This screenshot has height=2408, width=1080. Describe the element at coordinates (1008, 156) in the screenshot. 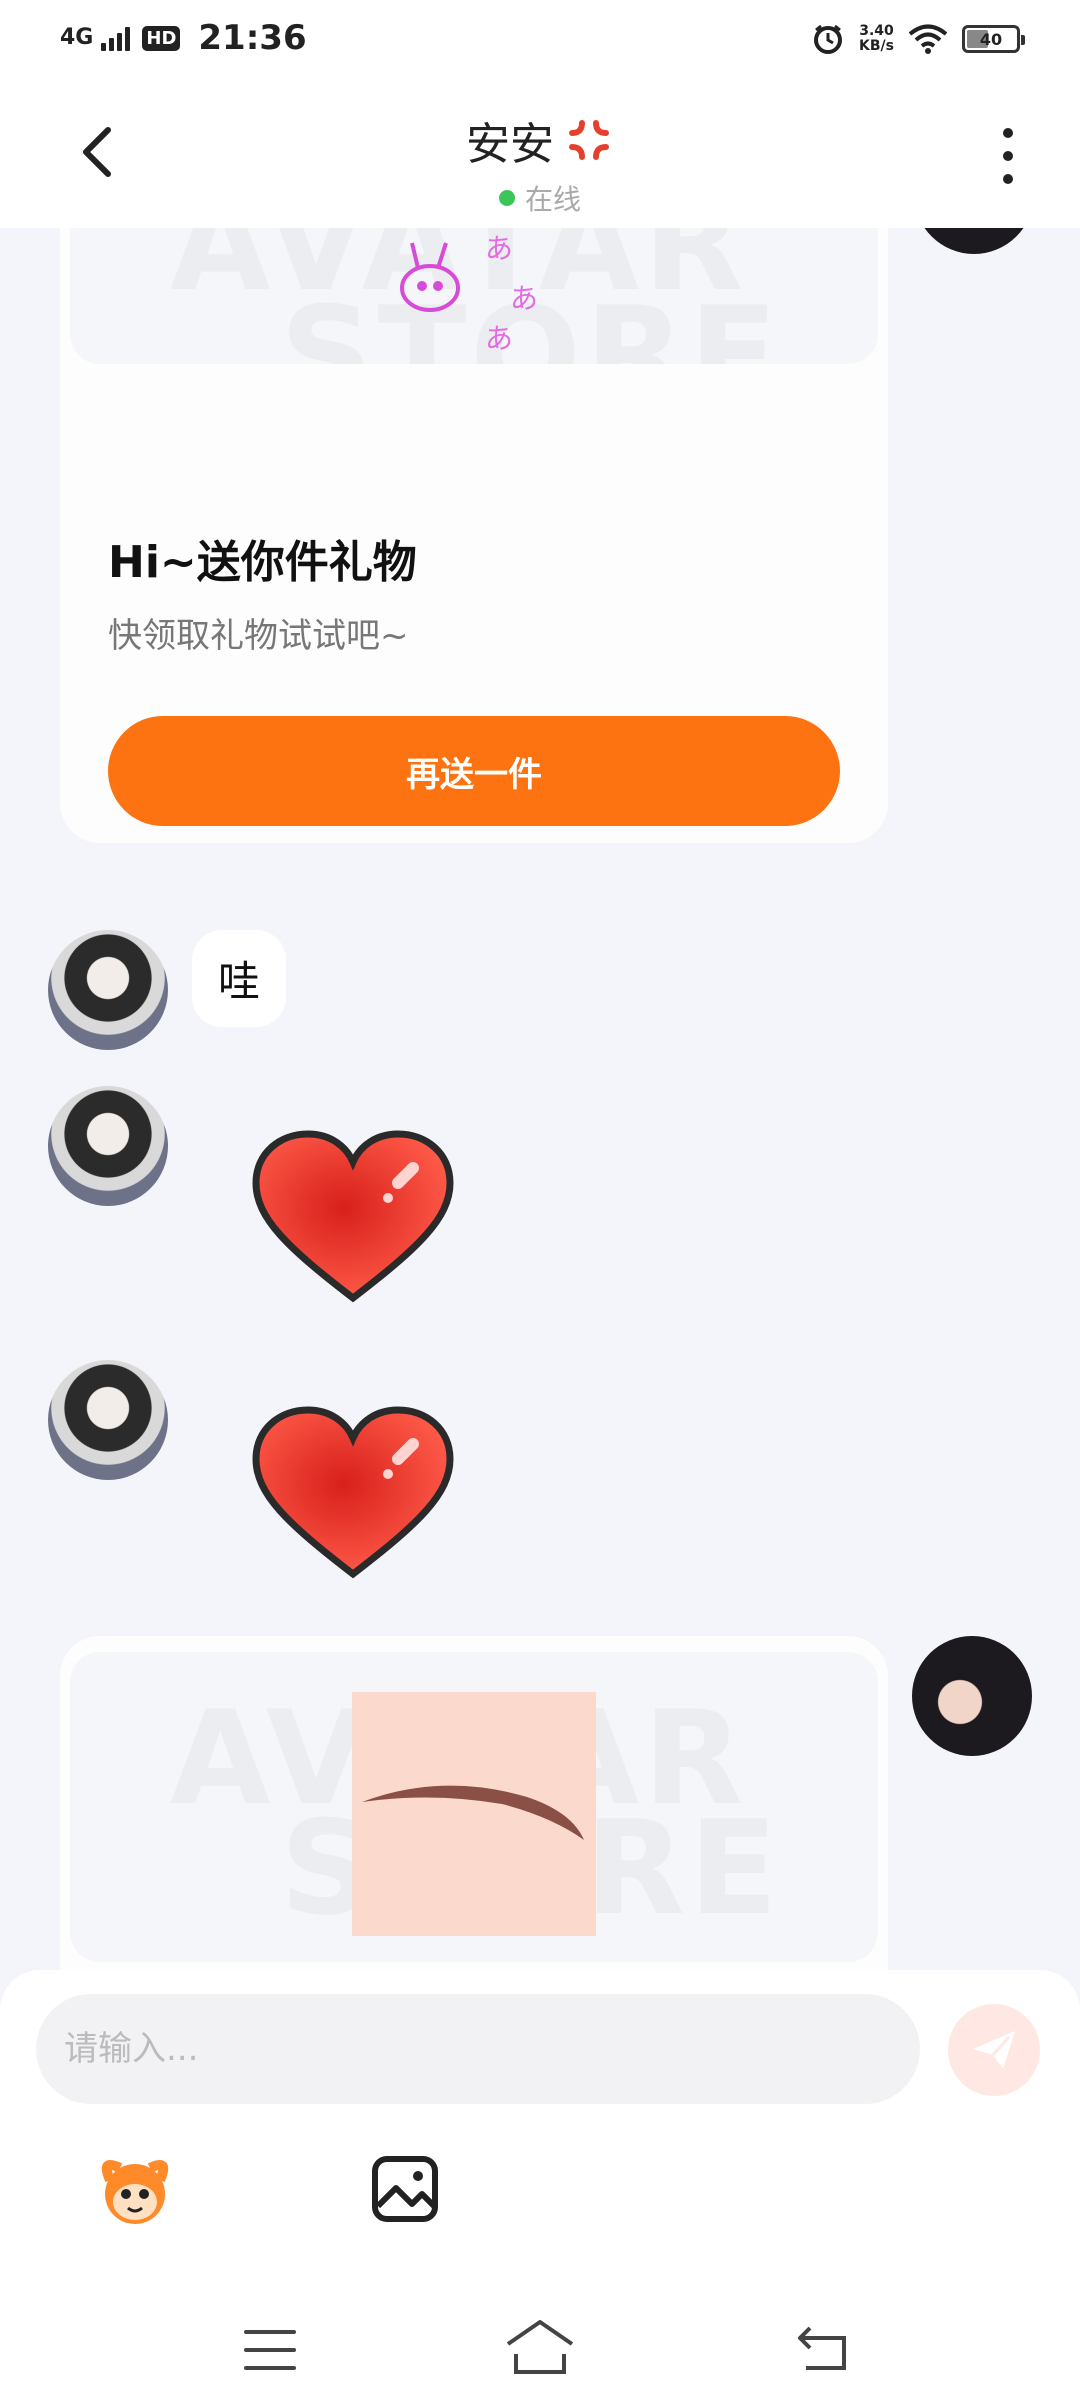

I see `more-options-icon` at that location.